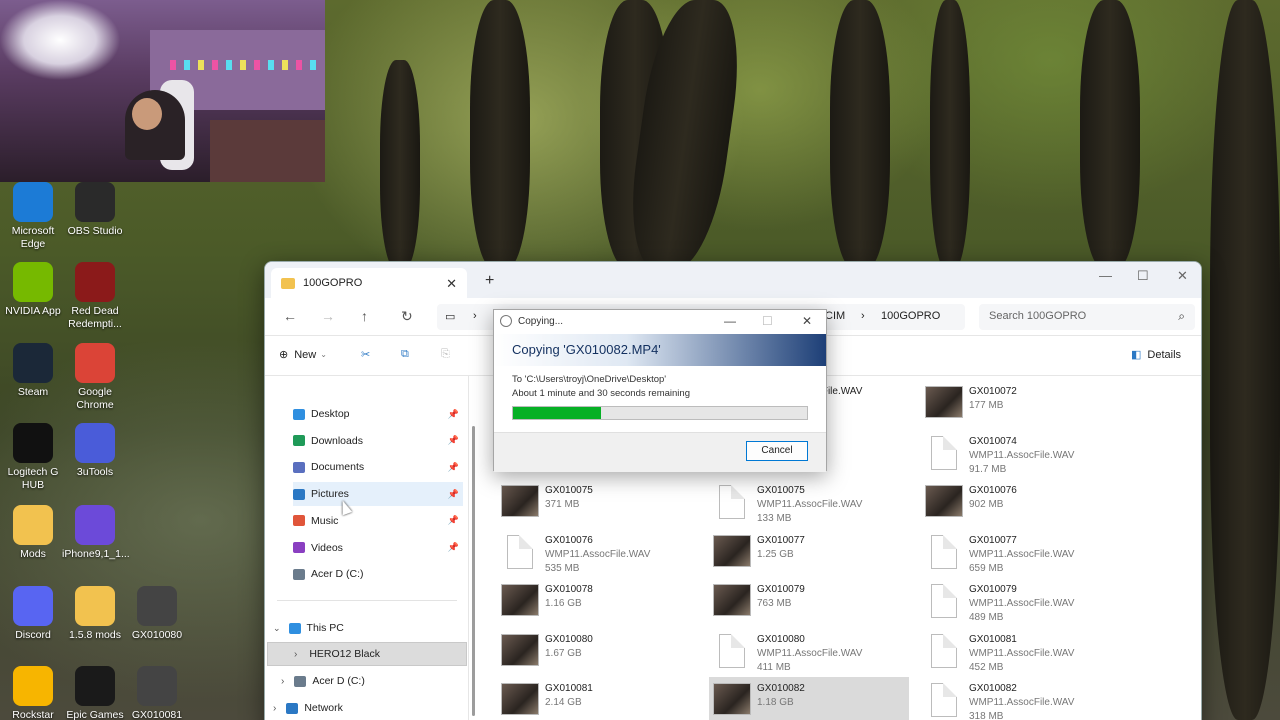 The width and height of the screenshot is (1280, 720). What do you see at coordinates (369, 283) in the screenshot?
I see `tab-100gopro: 100GOPRO ✕` at bounding box center [369, 283].